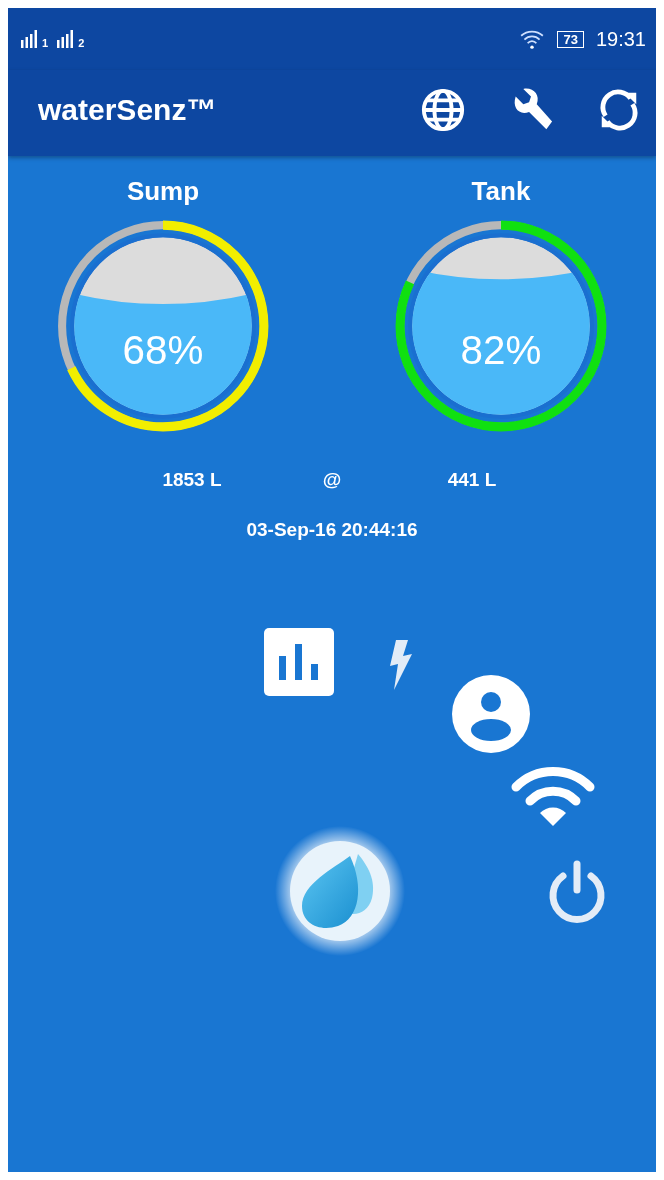 The image size is (664, 1180). What do you see at coordinates (400, 665) in the screenshot?
I see `lightning-icon` at bounding box center [400, 665].